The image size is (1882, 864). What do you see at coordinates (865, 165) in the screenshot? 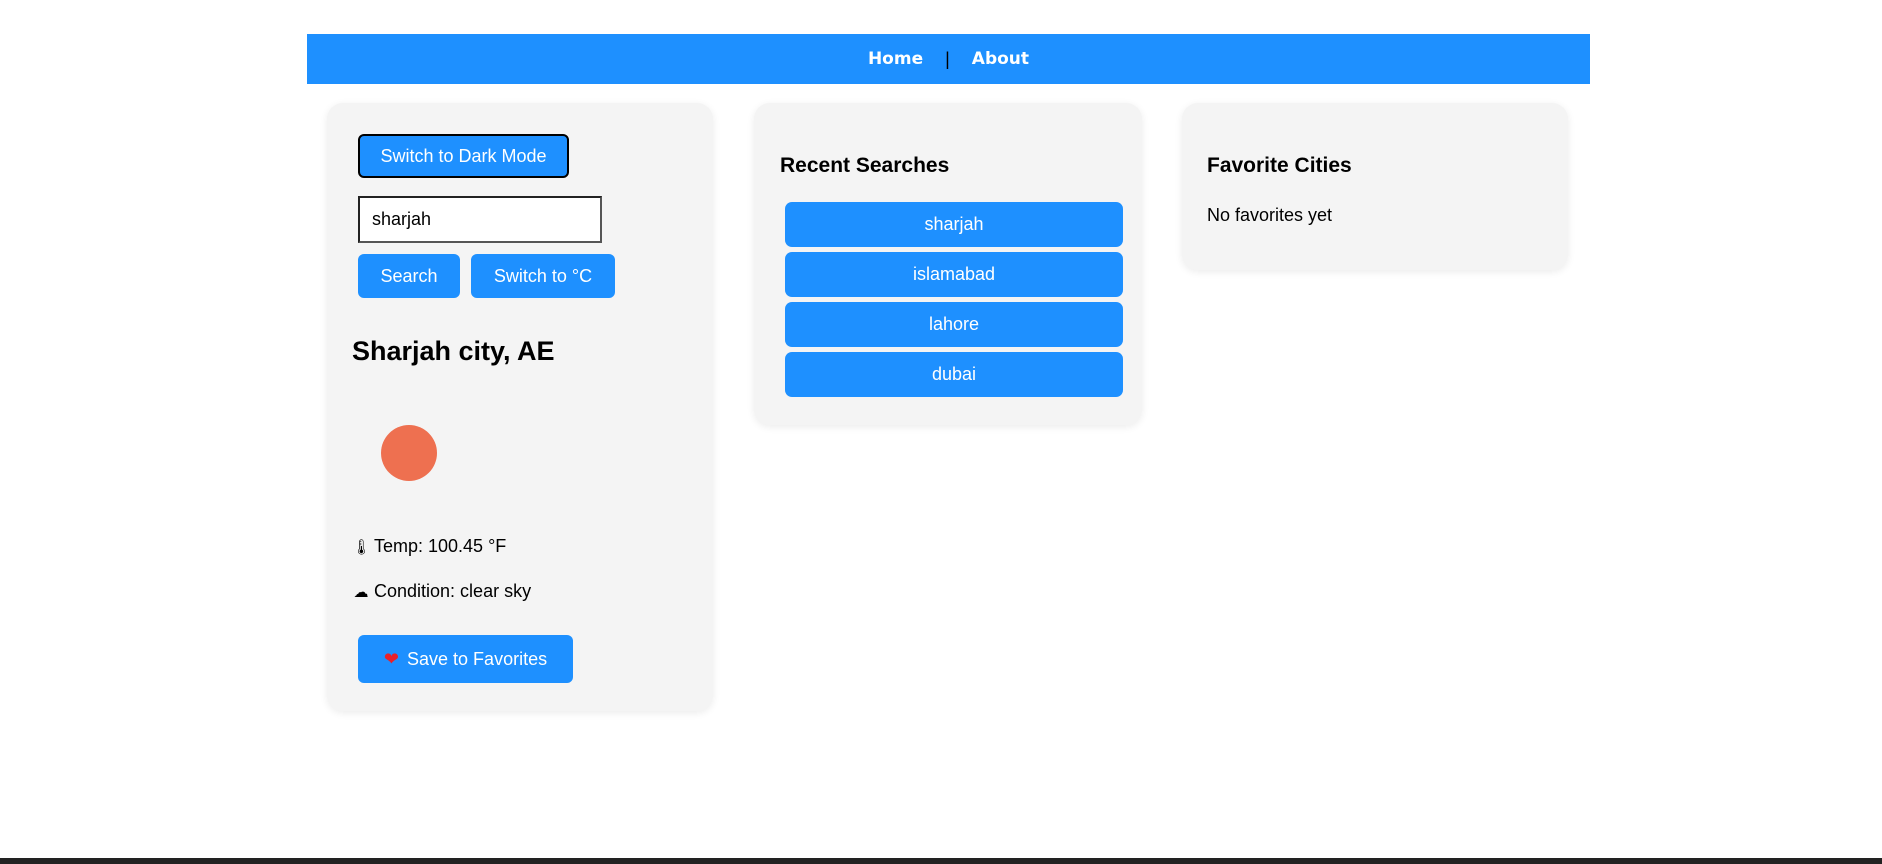
I see `recent-searches-heading: Recent Searches` at bounding box center [865, 165].